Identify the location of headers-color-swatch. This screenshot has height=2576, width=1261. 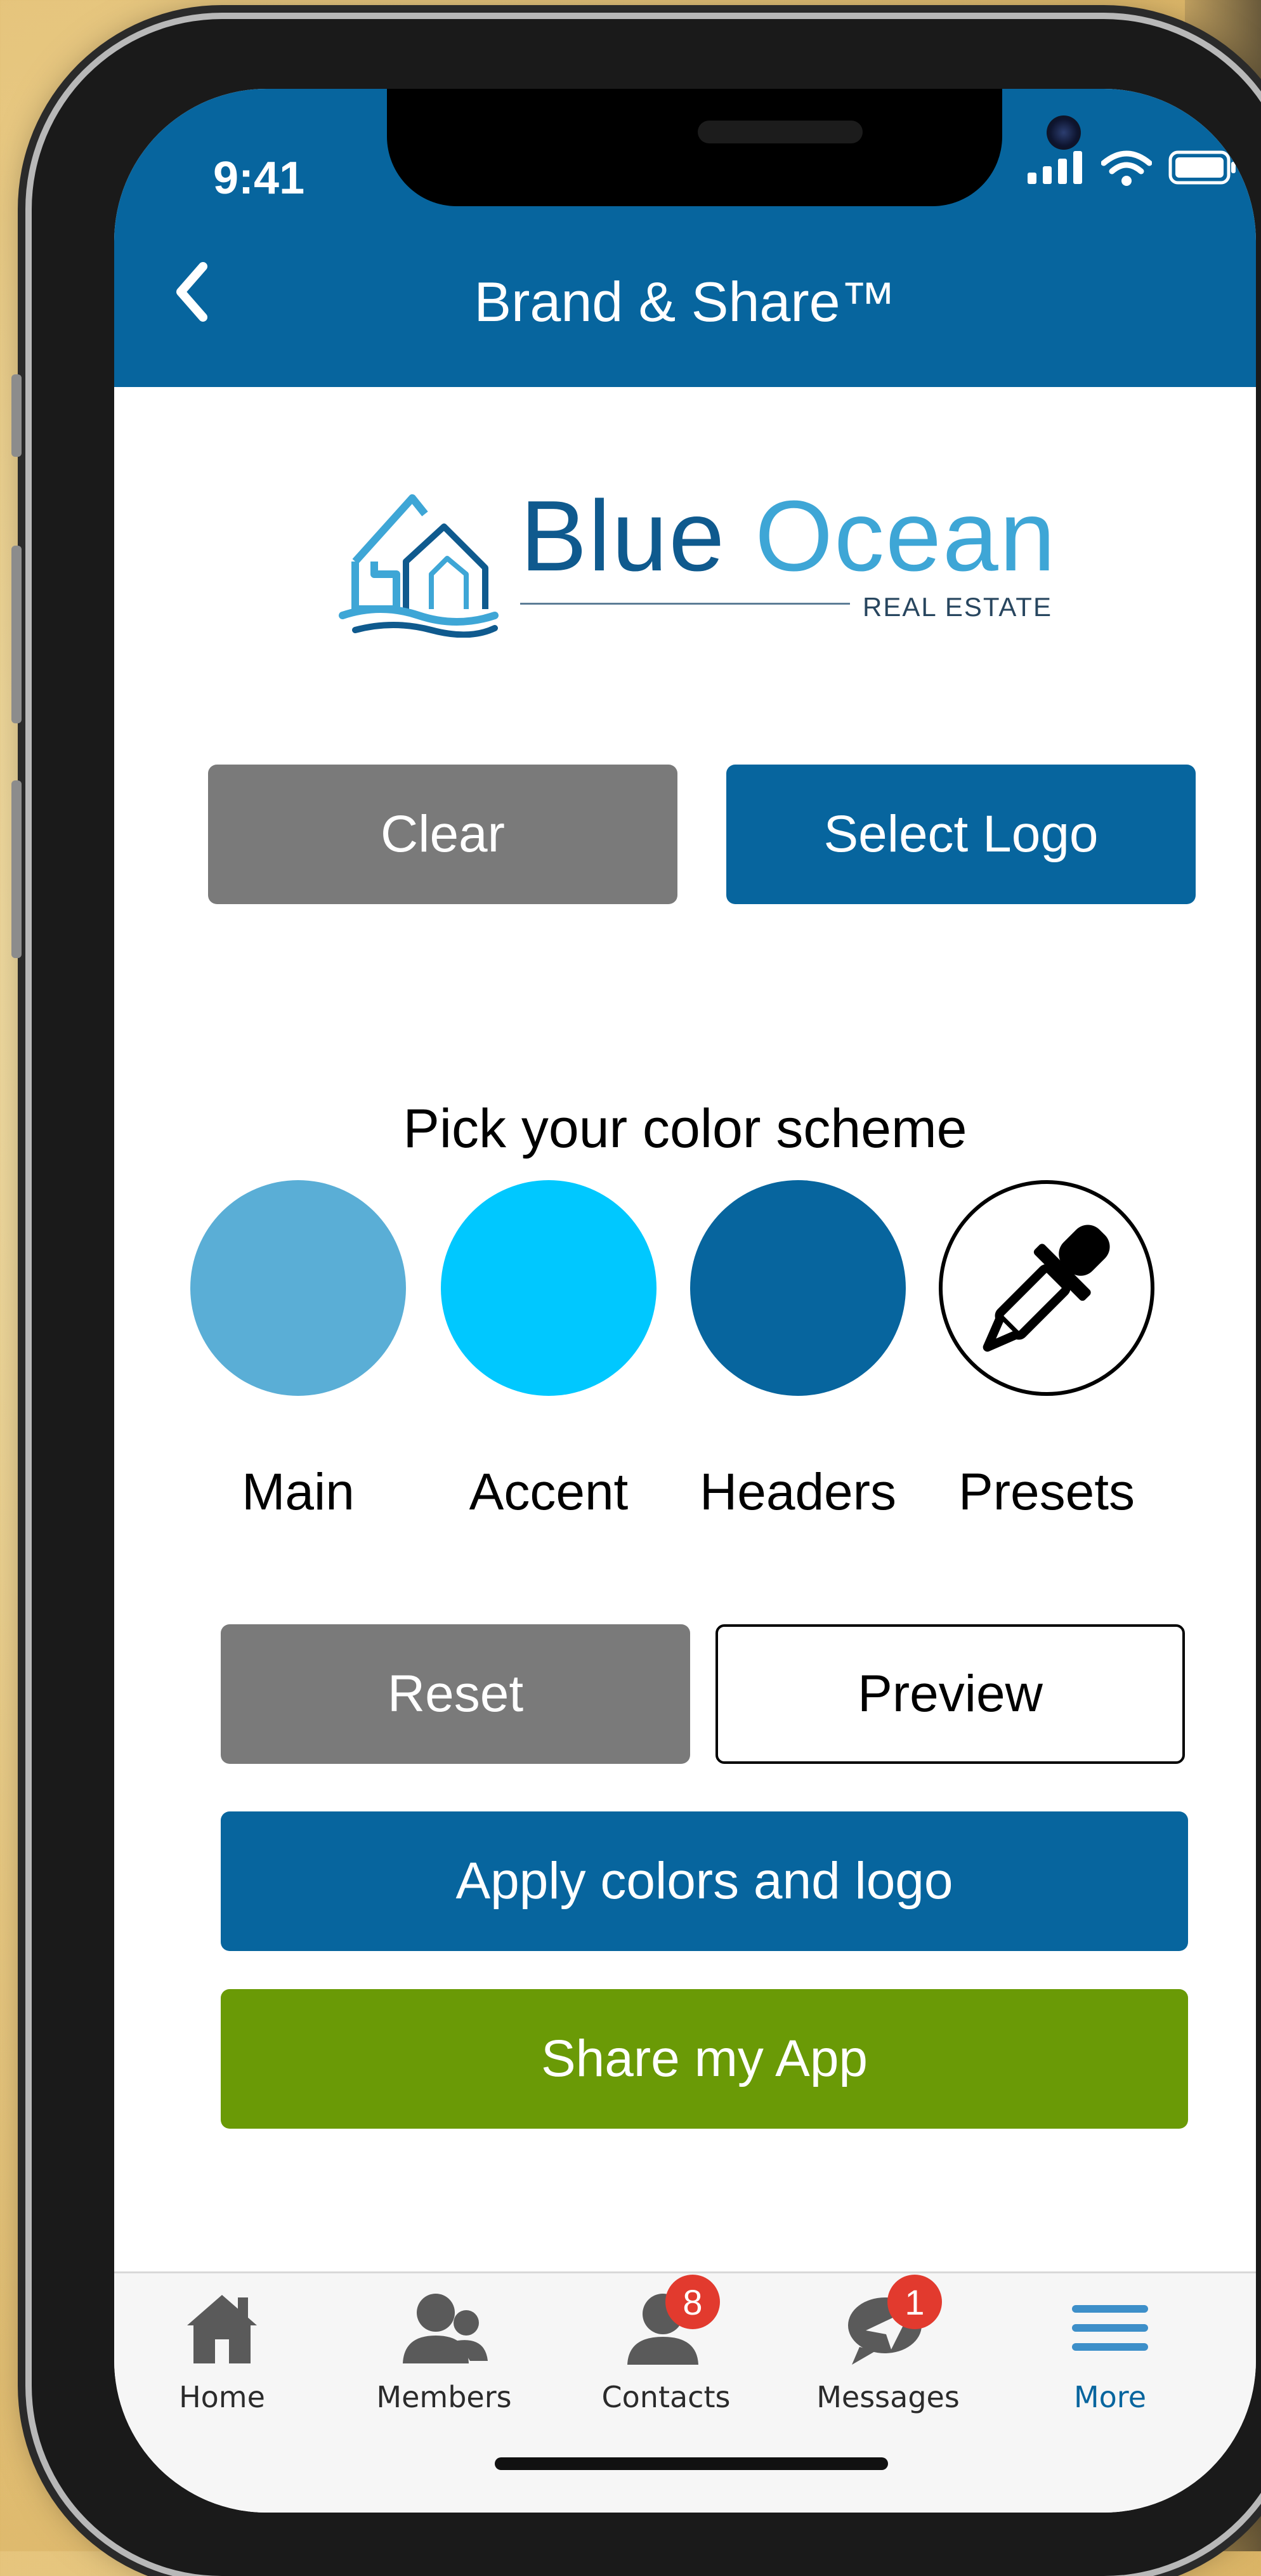
(798, 1288).